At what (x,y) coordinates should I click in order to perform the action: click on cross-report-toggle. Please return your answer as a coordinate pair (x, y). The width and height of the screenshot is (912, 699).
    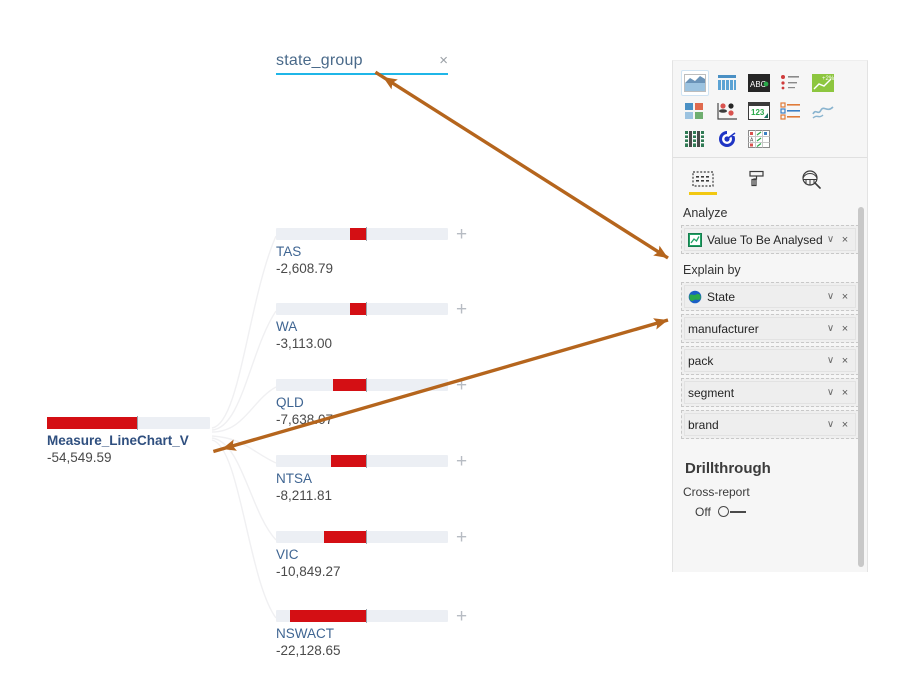
    Looking at the image, I should click on (732, 512).